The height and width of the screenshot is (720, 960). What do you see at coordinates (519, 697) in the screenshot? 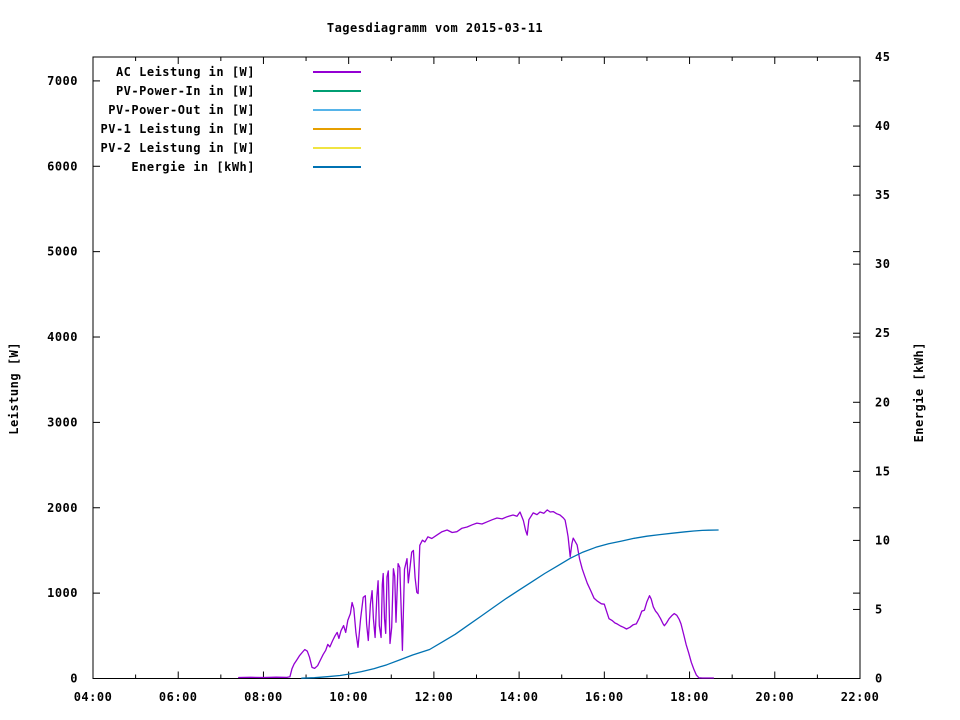
I see `x-tick-label: 14:00` at bounding box center [519, 697].